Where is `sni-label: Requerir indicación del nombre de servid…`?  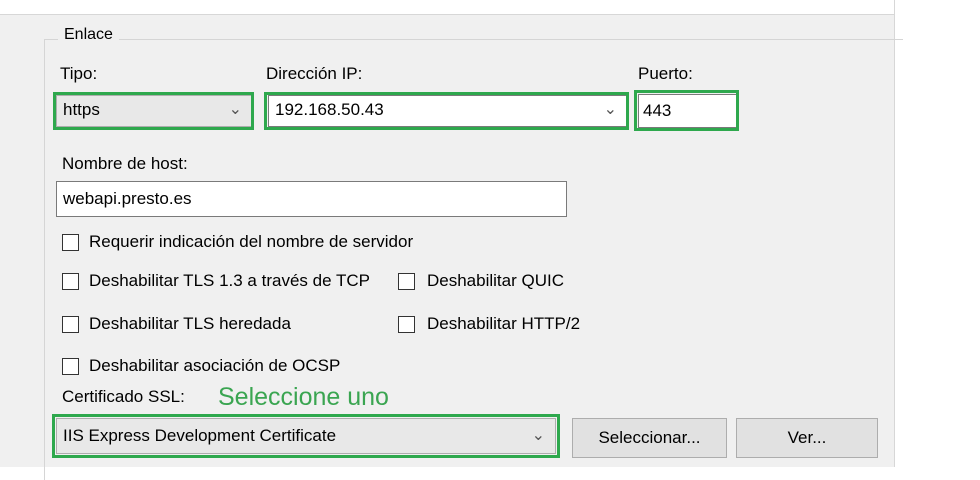
sni-label: Requerir indicación del nombre de servid… is located at coordinates (251, 241).